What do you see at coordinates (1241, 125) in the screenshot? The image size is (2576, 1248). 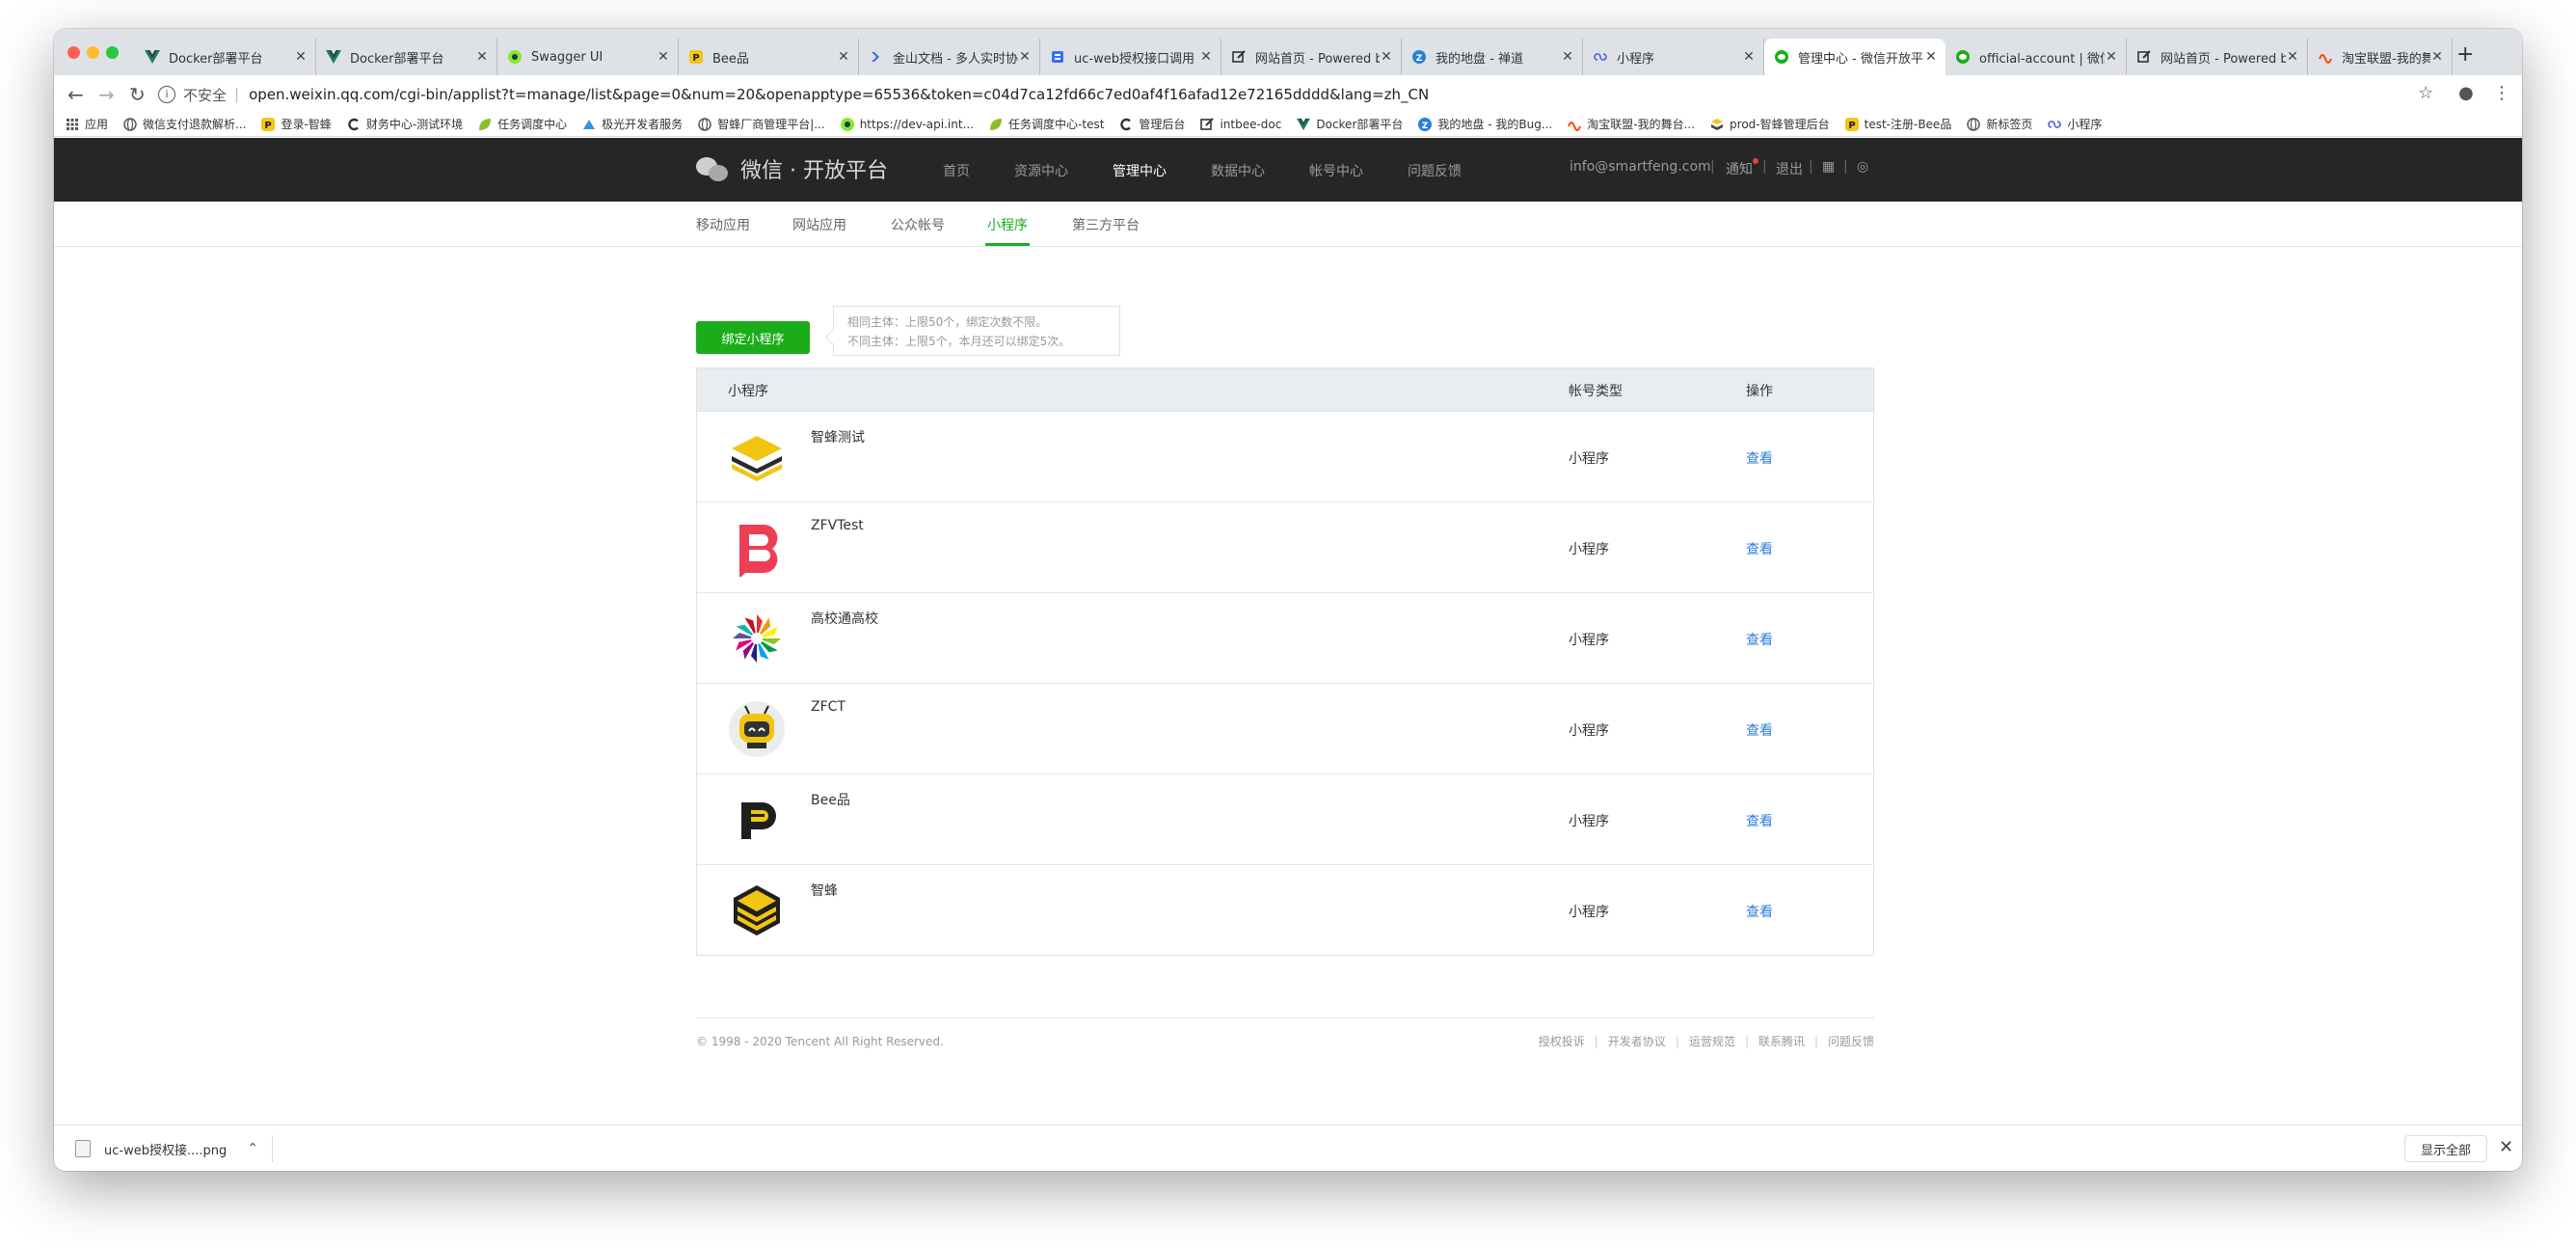 I see `bookmark-item: intbee-doc` at bounding box center [1241, 125].